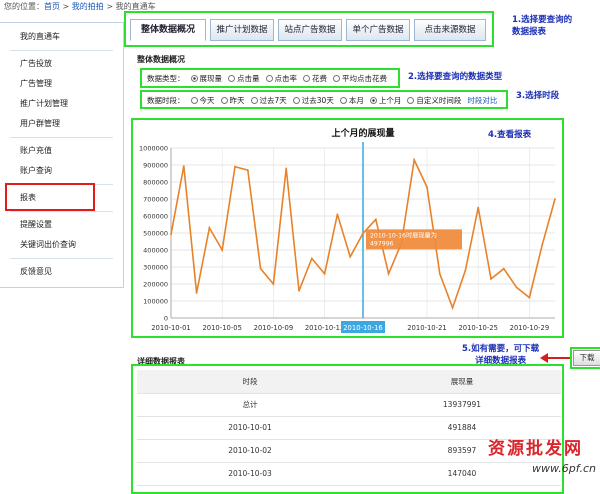 The width and height of the screenshot is (600, 494). What do you see at coordinates (455, 77) in the screenshot?
I see `annotation-step2: 2.选择要查询的数据类型` at bounding box center [455, 77].